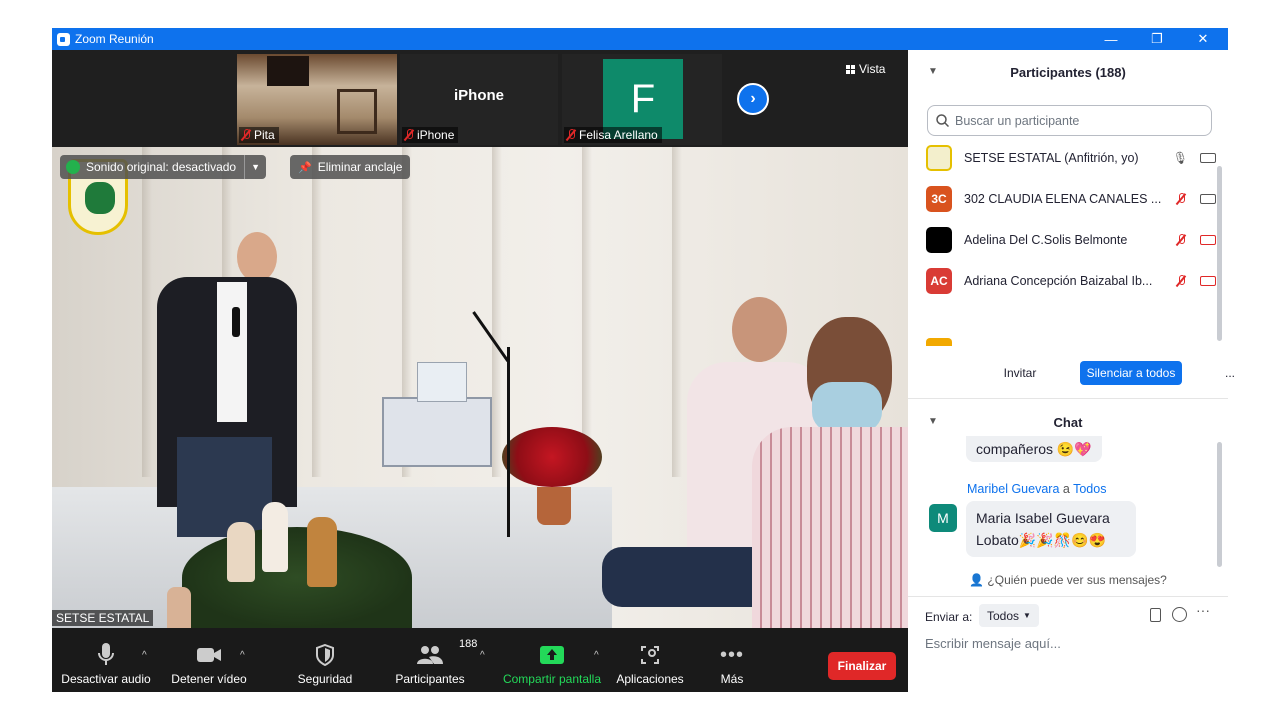 Image resolution: width=1280 pixels, height=720 pixels. What do you see at coordinates (224, 487) in the screenshot?
I see `speaker-jeans` at bounding box center [224, 487].